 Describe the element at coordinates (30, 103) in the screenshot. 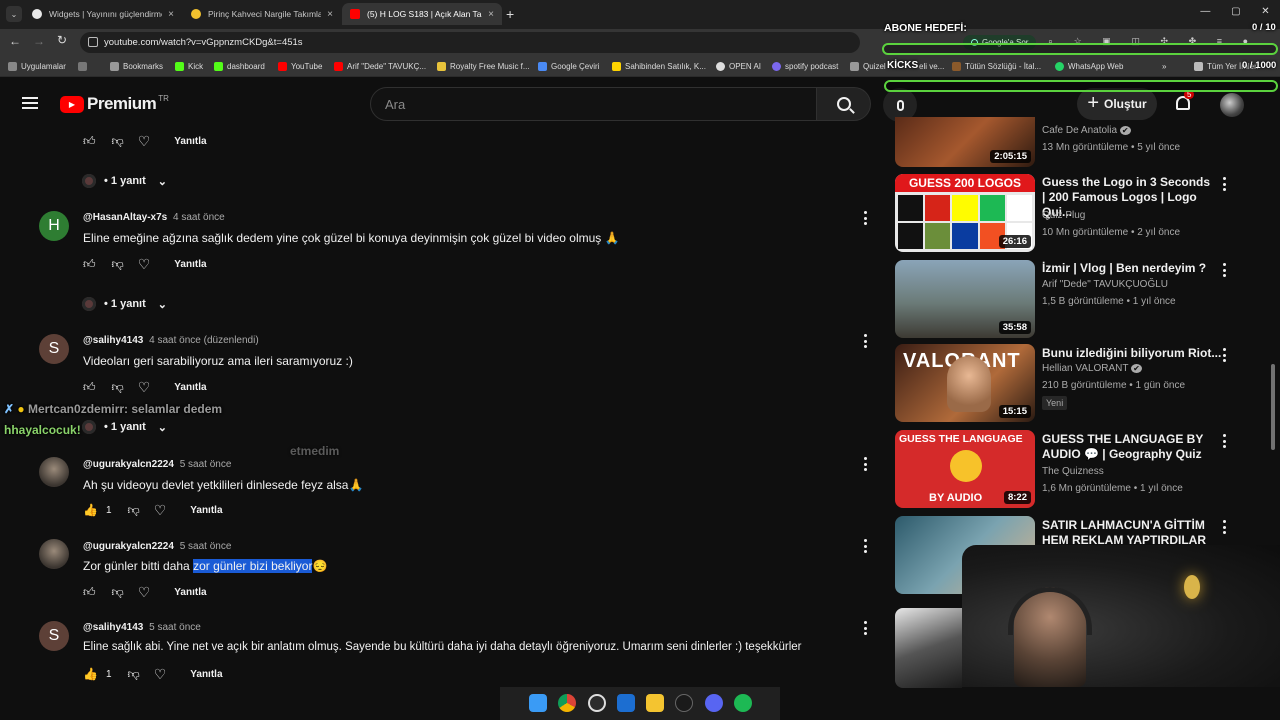

I see `hamburger-menu-icon` at that location.